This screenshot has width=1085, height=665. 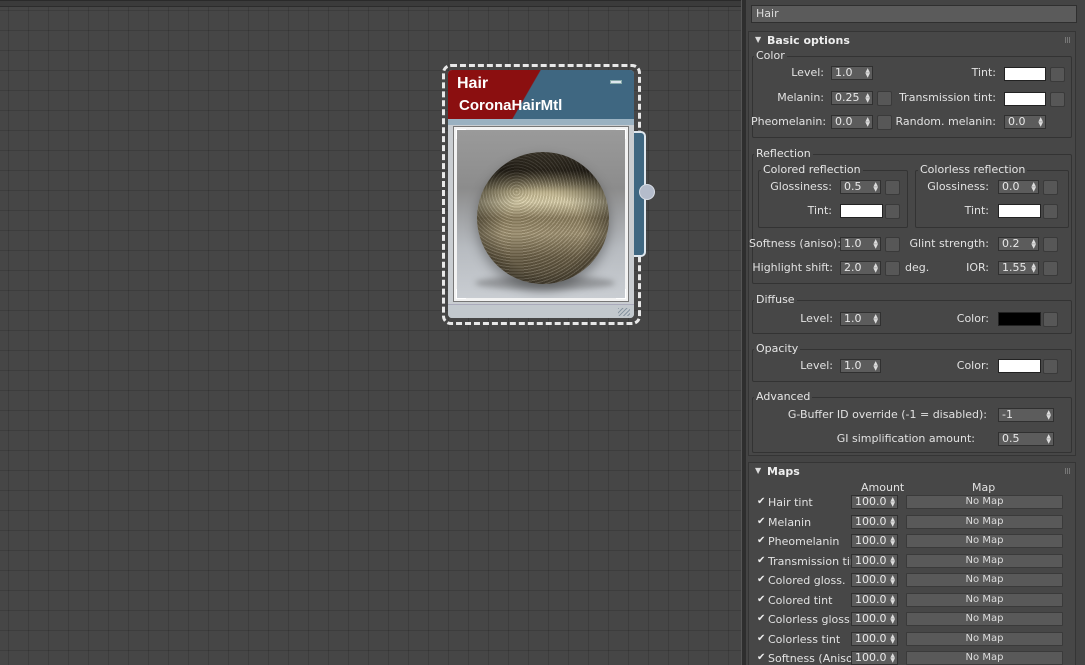 I want to click on node-collapse-button, so click(x=616, y=82).